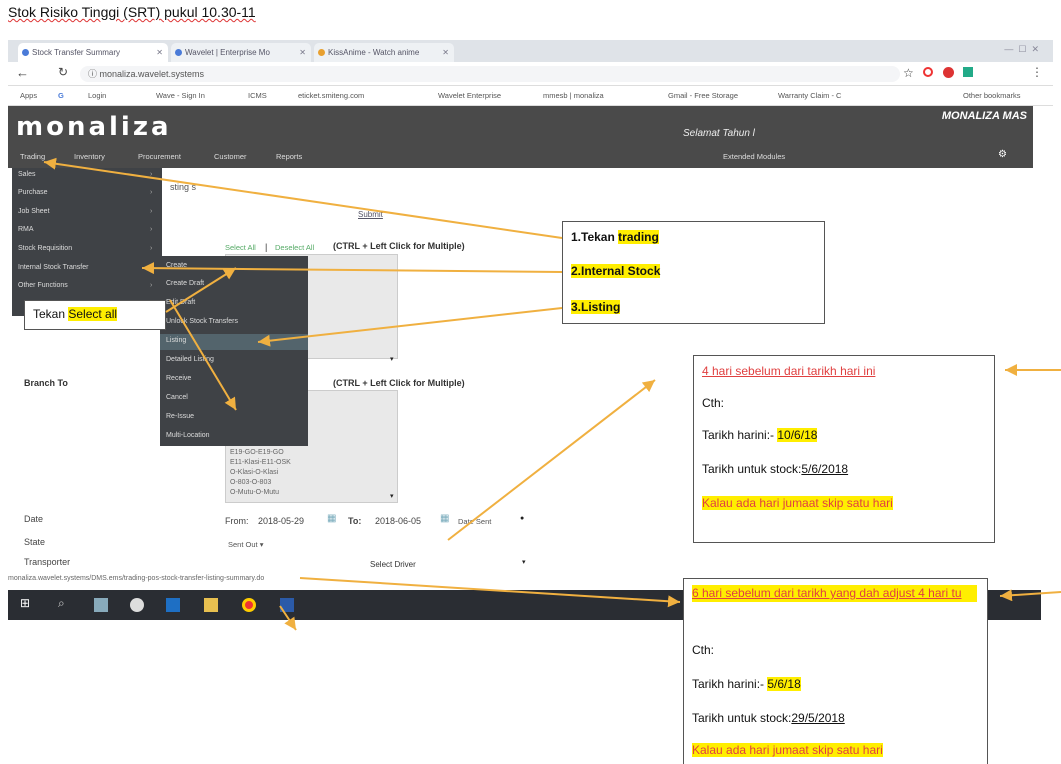  I want to click on arrow-internal-stock, so click(352, 268).